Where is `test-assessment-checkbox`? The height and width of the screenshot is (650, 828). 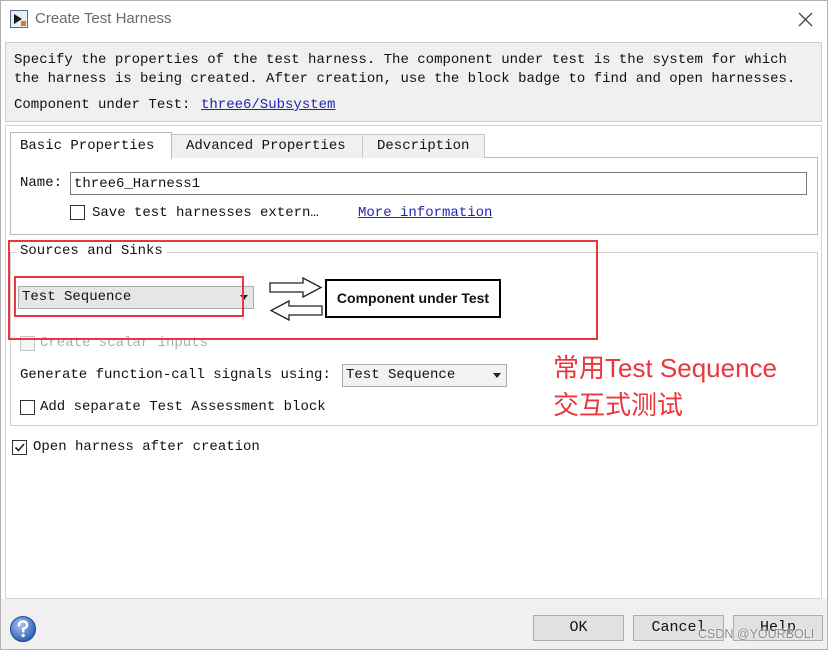 test-assessment-checkbox is located at coordinates (27, 407).